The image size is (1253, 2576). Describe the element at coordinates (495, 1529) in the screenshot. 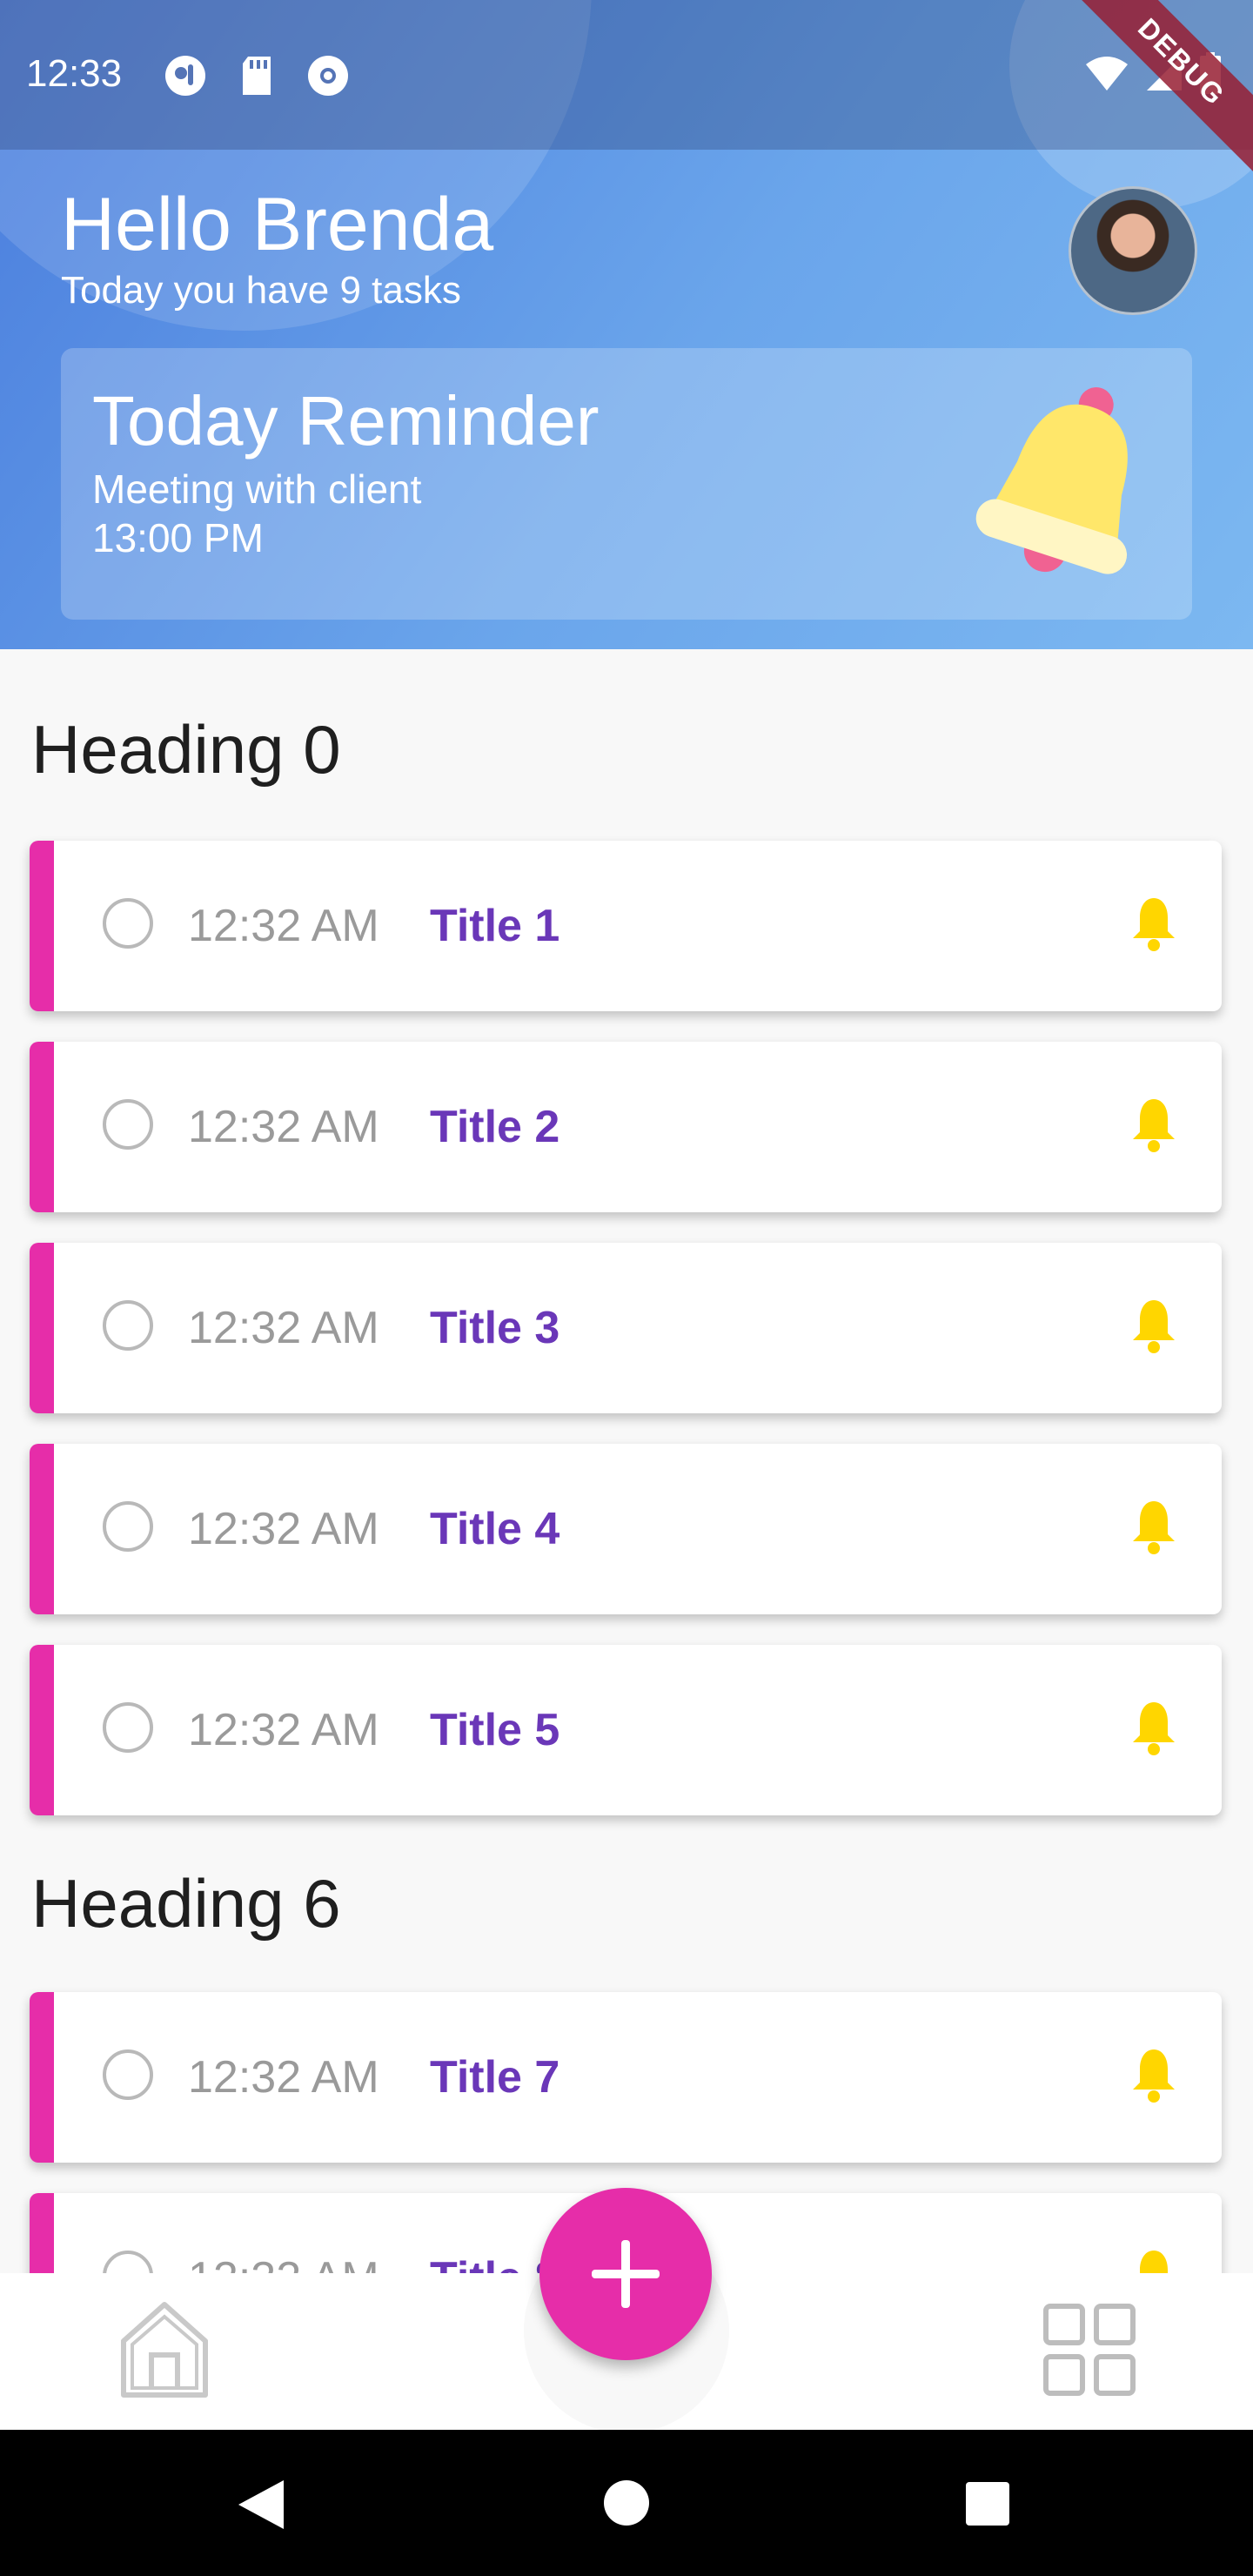

I see `task-title: Title 4` at that location.